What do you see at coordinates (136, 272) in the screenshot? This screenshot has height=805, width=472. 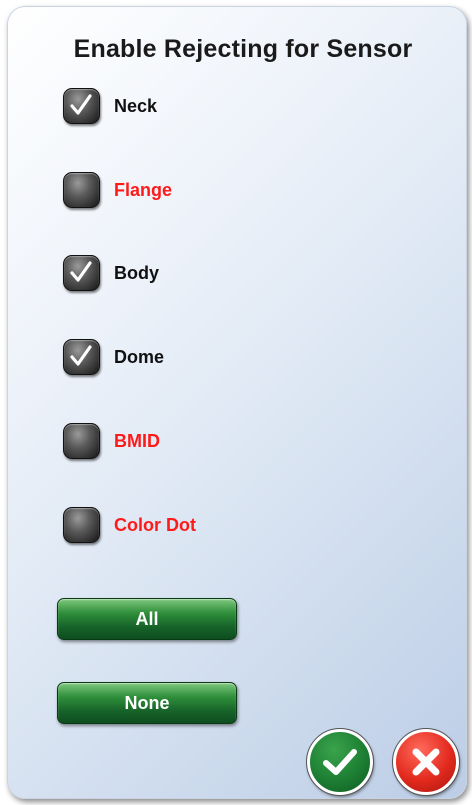 I see `option-label: Body` at bounding box center [136, 272].